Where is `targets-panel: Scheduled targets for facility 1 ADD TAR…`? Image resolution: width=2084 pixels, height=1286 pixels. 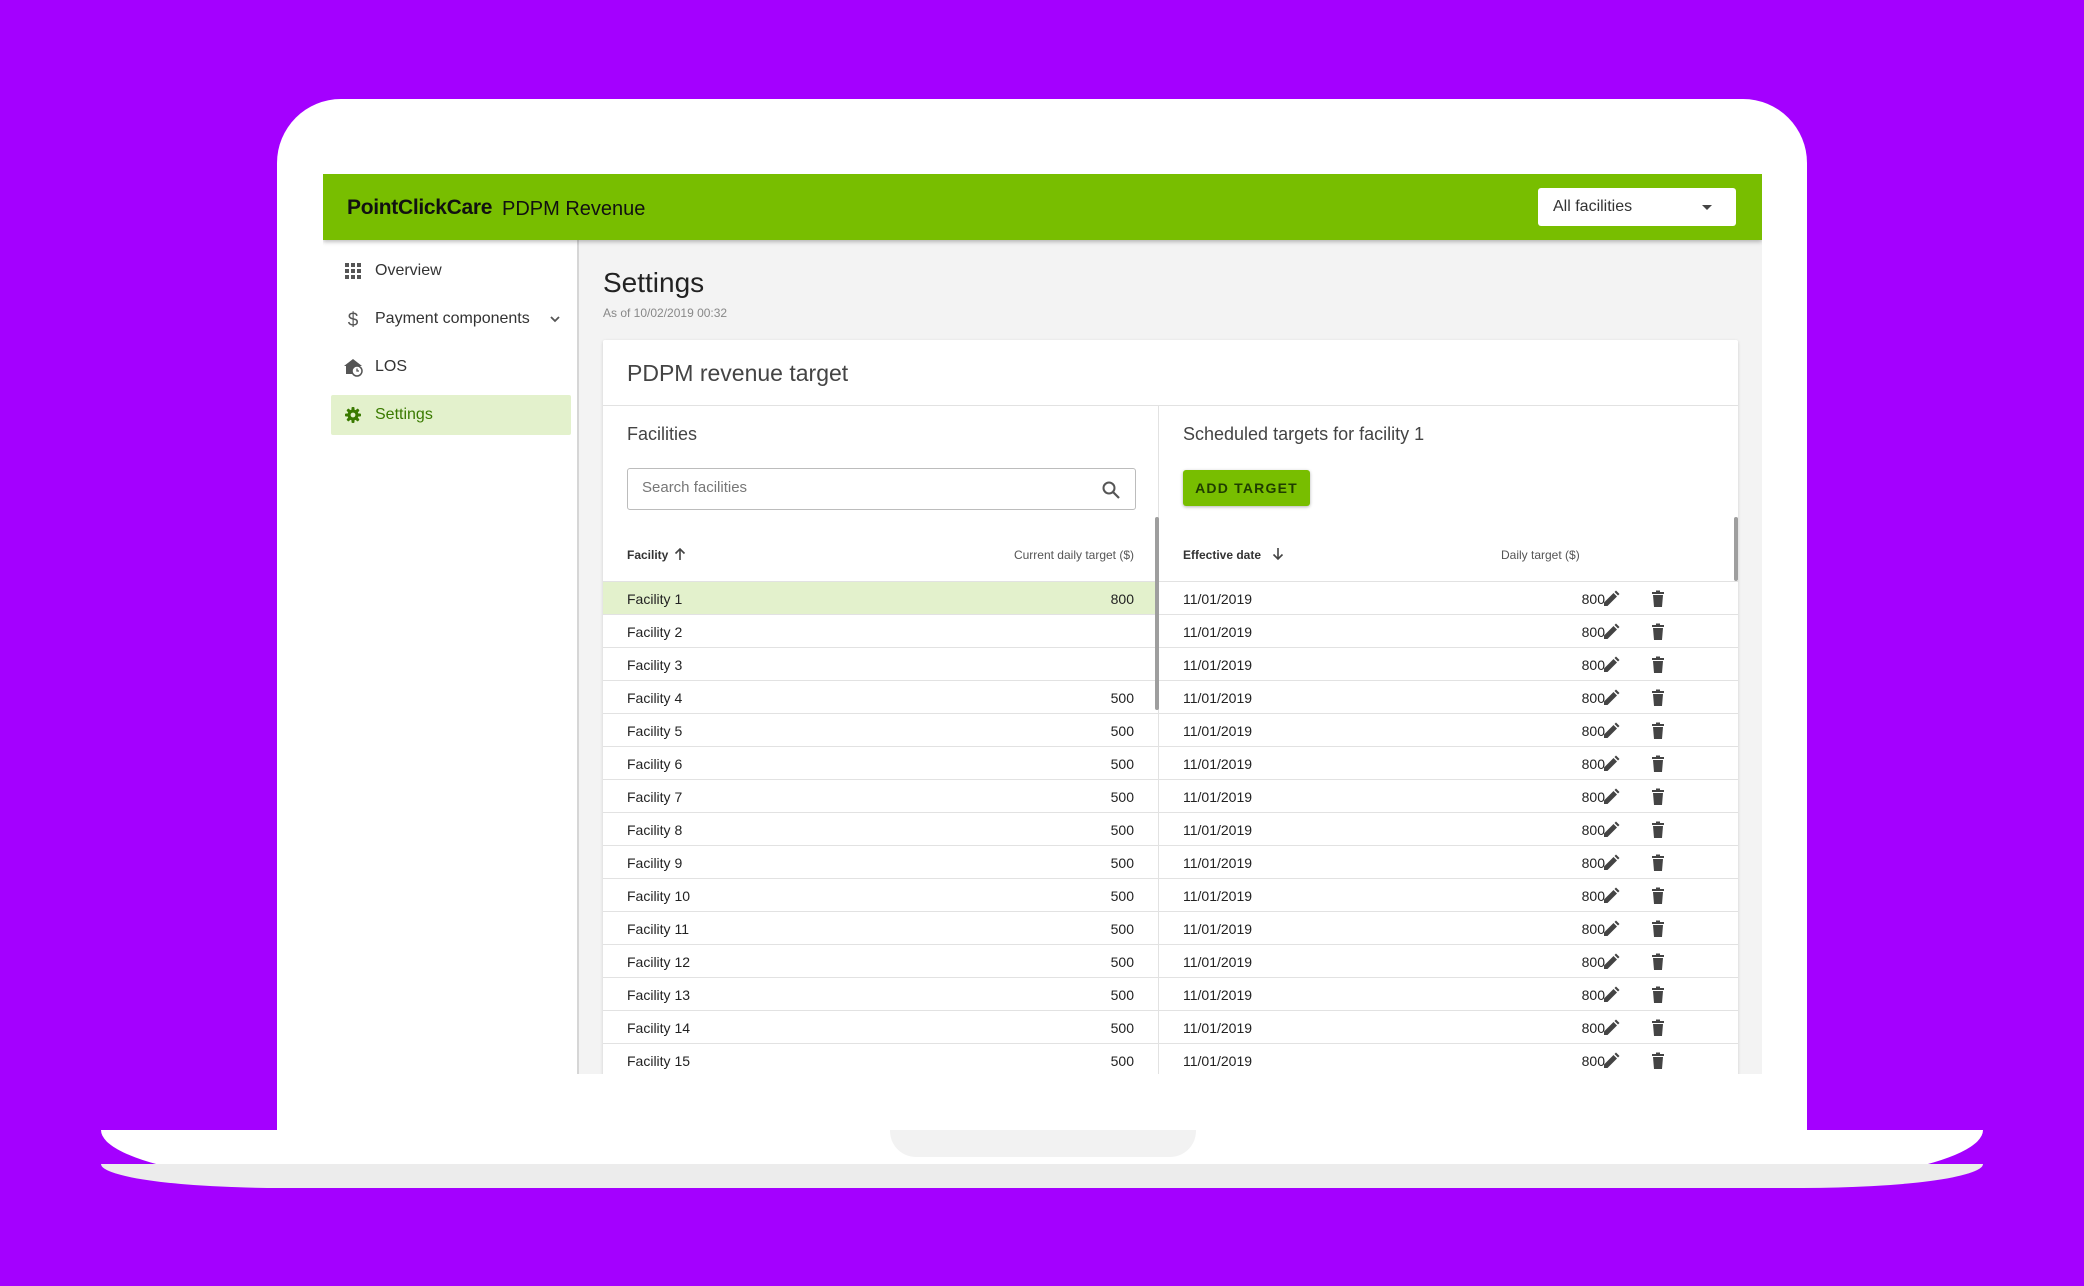 targets-panel: Scheduled targets for facility 1 ADD TAR… is located at coordinates (1448, 740).